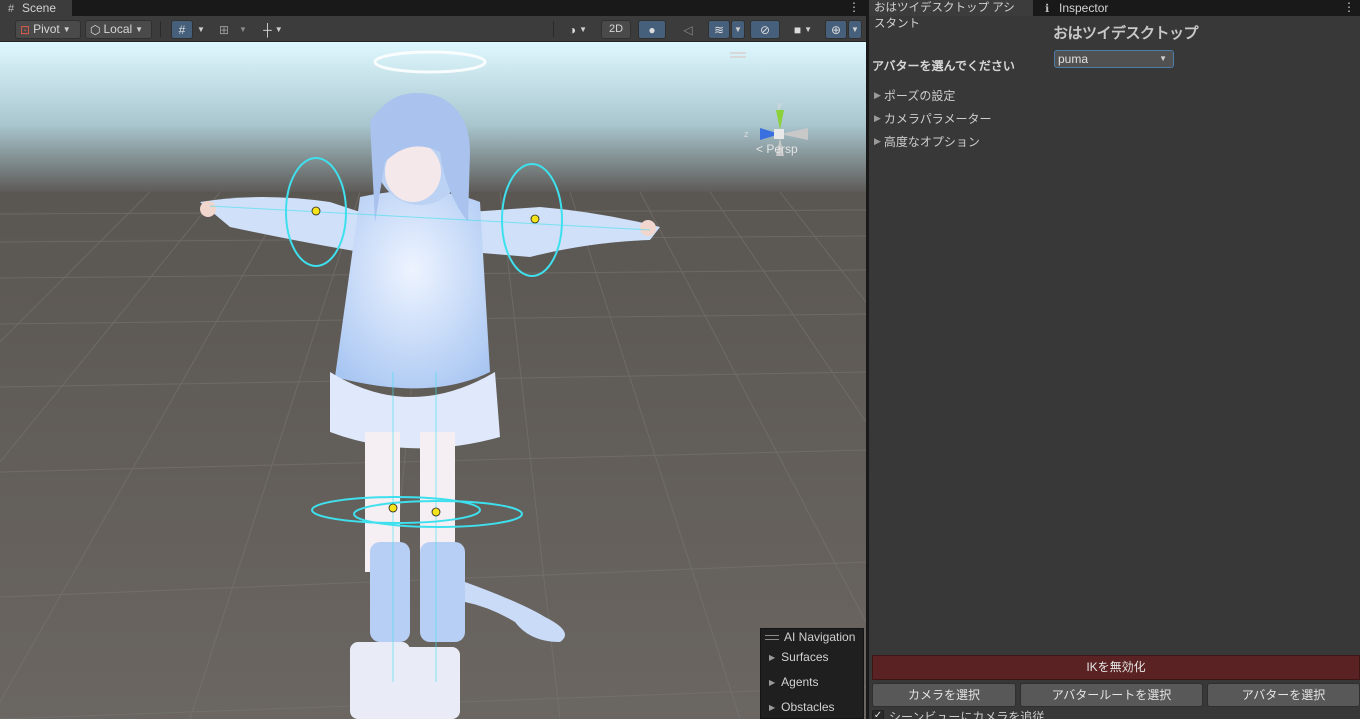  I want to click on projection-label: < Persp, so click(777, 149).